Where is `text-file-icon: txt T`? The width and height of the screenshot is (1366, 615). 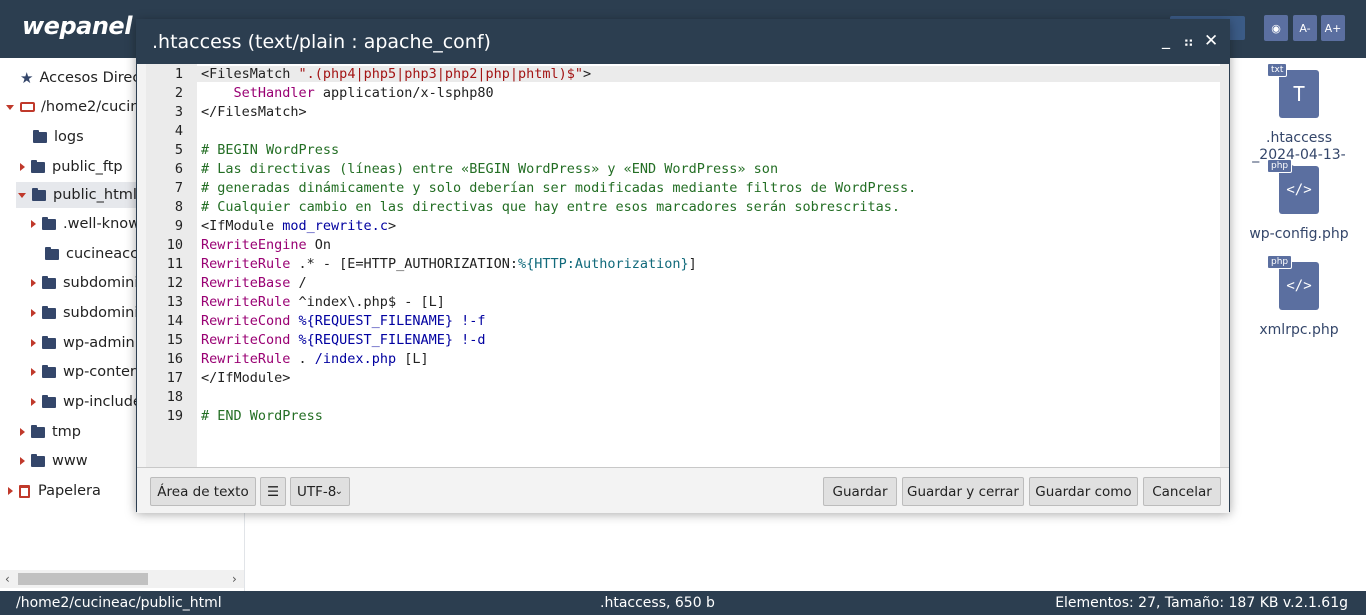 text-file-icon: txt T is located at coordinates (1293, 90).